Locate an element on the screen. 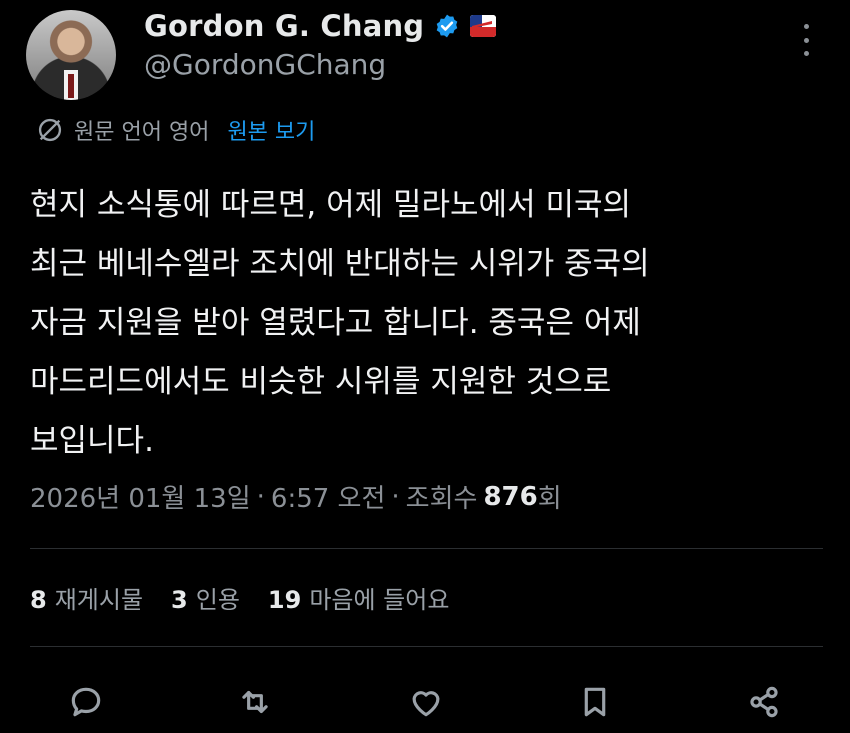  share-button is located at coordinates (764, 702).